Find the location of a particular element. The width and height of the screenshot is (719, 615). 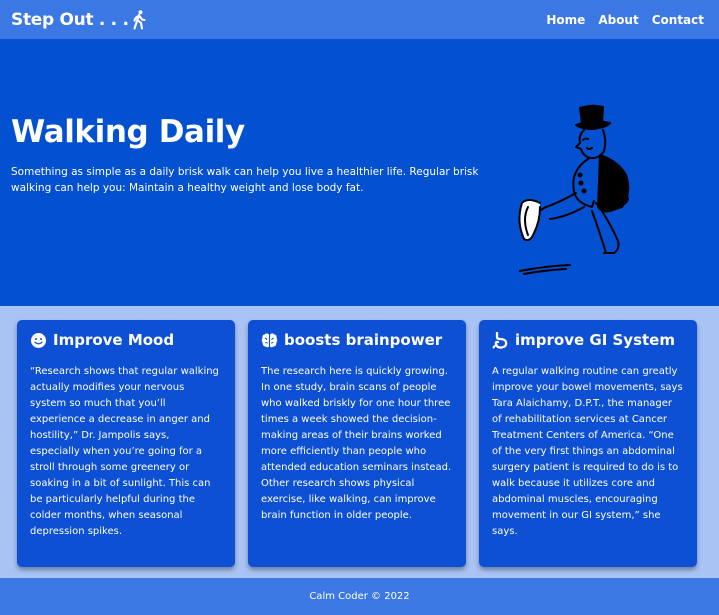

smiley-icon is located at coordinates (38, 340).